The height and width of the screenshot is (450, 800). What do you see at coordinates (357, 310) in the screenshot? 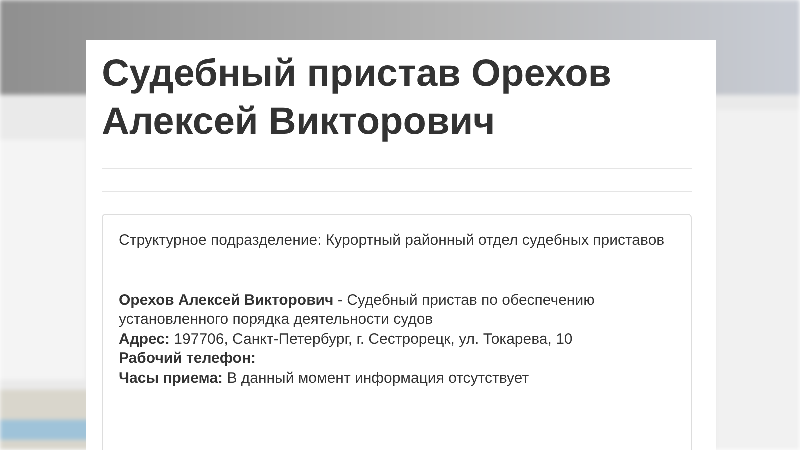
I see `detail-line: Орехов Алексей Викторович - Судебный пристав по обеспечению установленного порядка деятельности судов` at bounding box center [357, 310].